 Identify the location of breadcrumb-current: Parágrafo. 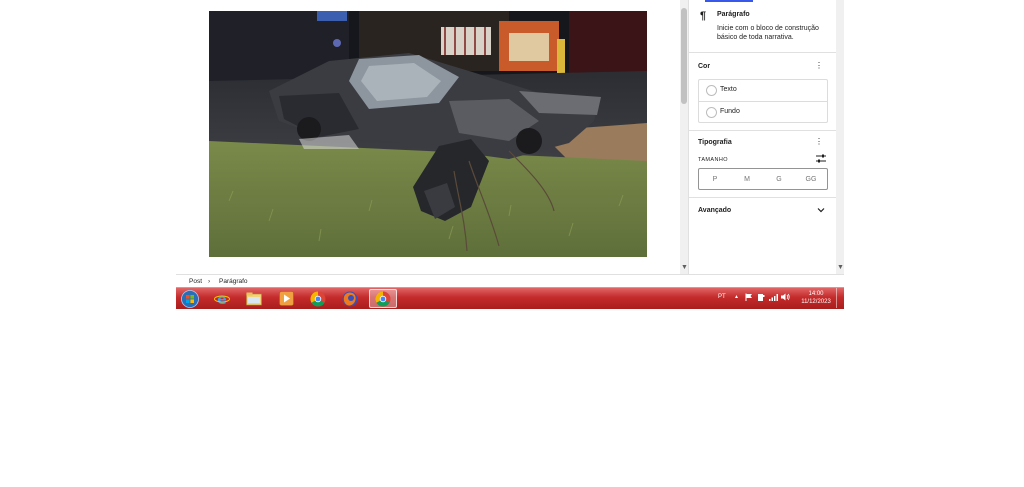
(233, 281).